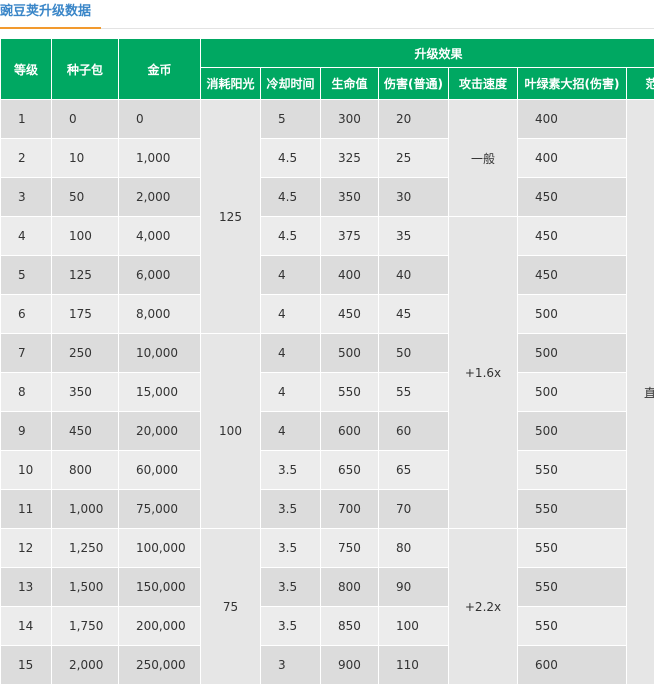 This screenshot has height=686, width=654. I want to click on table-row: 14 1,750 200,000 3.5 850 100 550, so click(327, 626).